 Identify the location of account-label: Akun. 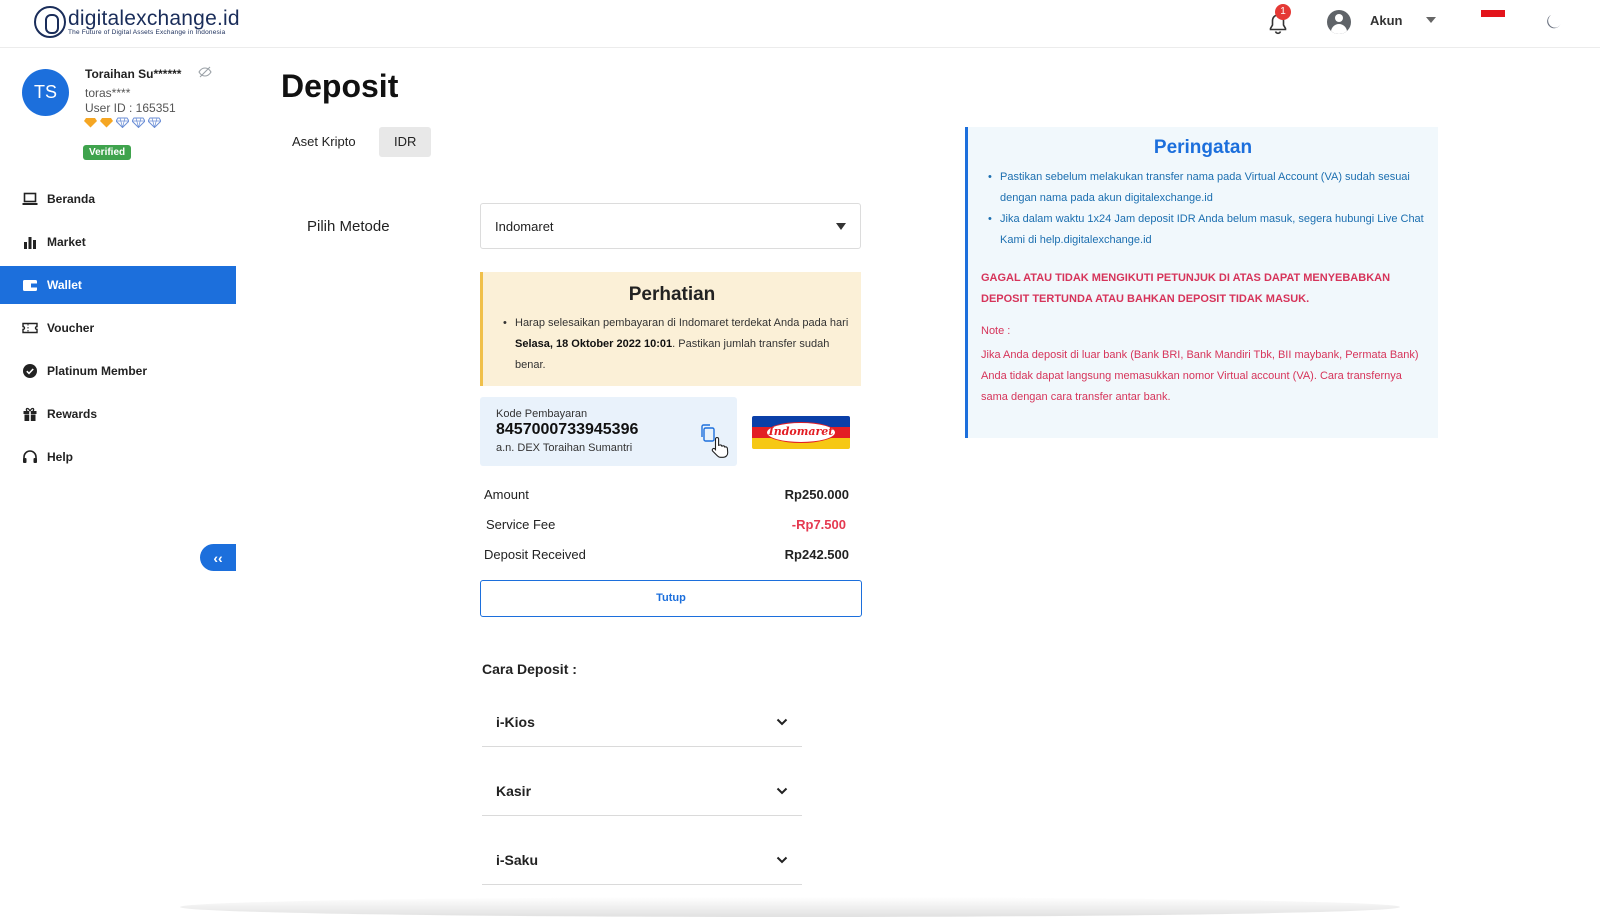
(1386, 20).